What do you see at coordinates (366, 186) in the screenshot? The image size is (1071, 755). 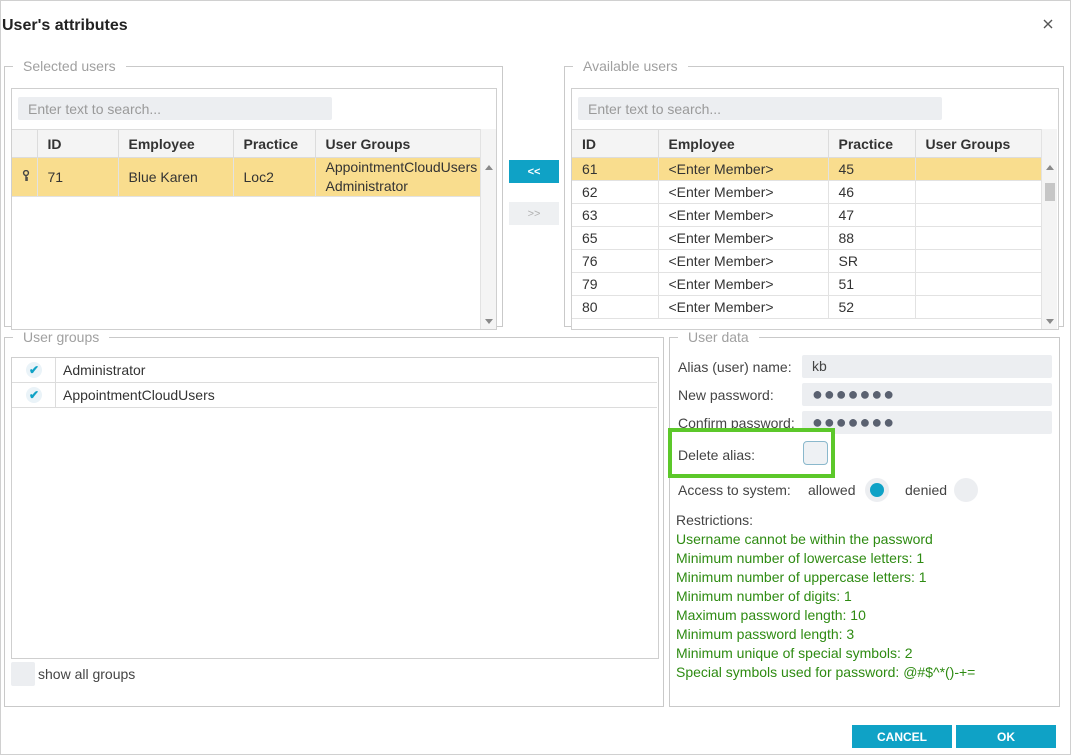 I see `cell-user-groups-line2: Administrator` at bounding box center [366, 186].